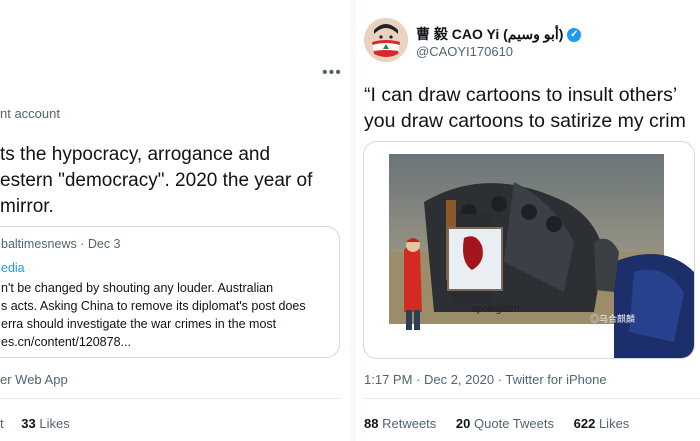 The width and height of the screenshot is (700, 441). What do you see at coordinates (525, 121) in the screenshot?
I see `tweet-text-line-2: you draw cartoons to satirize my crim` at bounding box center [525, 121].